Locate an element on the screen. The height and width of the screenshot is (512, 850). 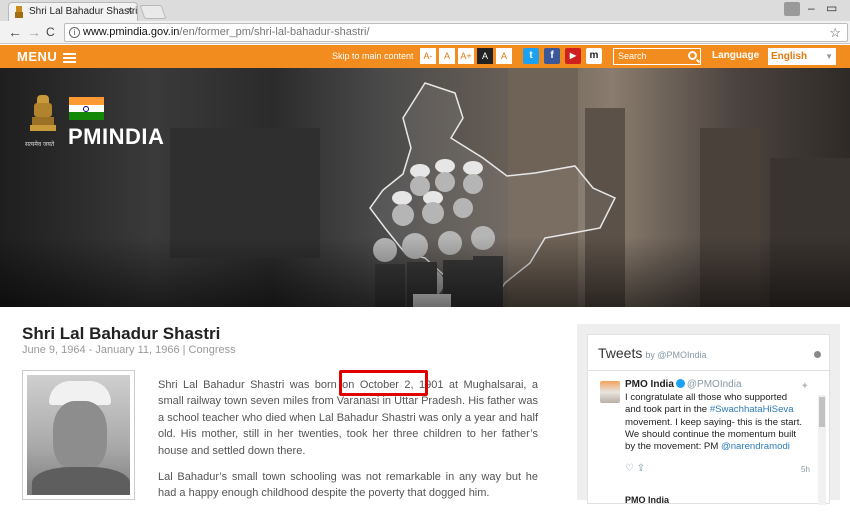
scrollbar-thumb is located at coordinates (822, 412).